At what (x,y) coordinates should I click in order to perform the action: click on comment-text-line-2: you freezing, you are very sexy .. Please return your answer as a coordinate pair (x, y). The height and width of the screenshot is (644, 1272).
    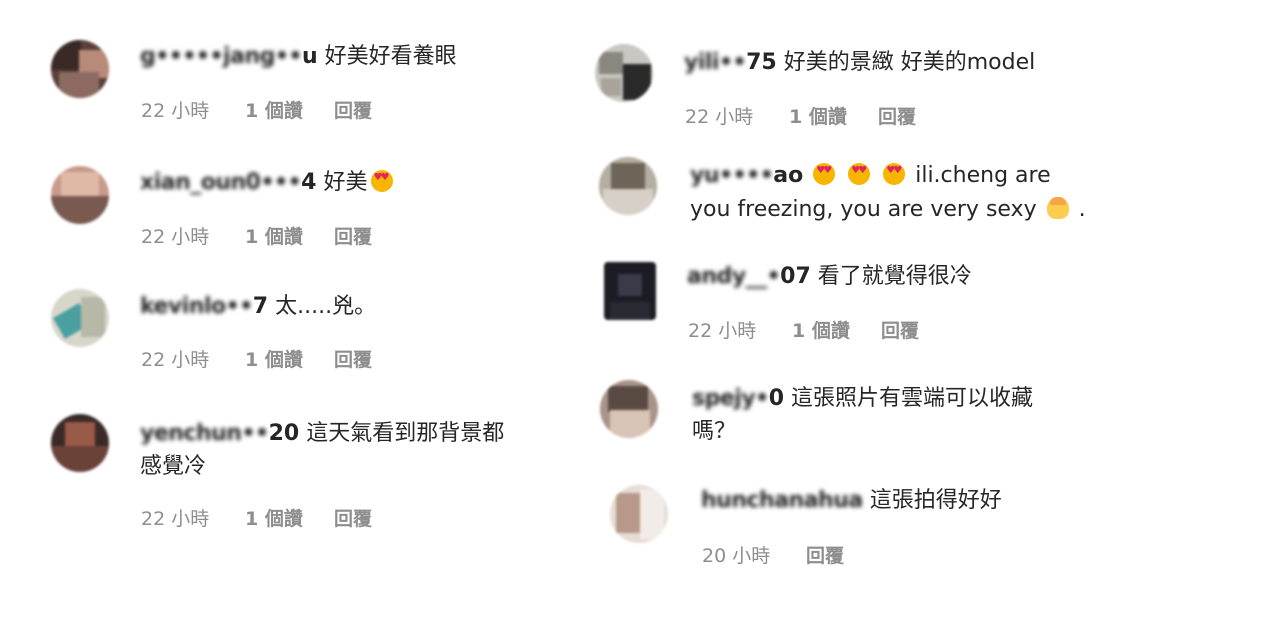
    Looking at the image, I should click on (888, 210).